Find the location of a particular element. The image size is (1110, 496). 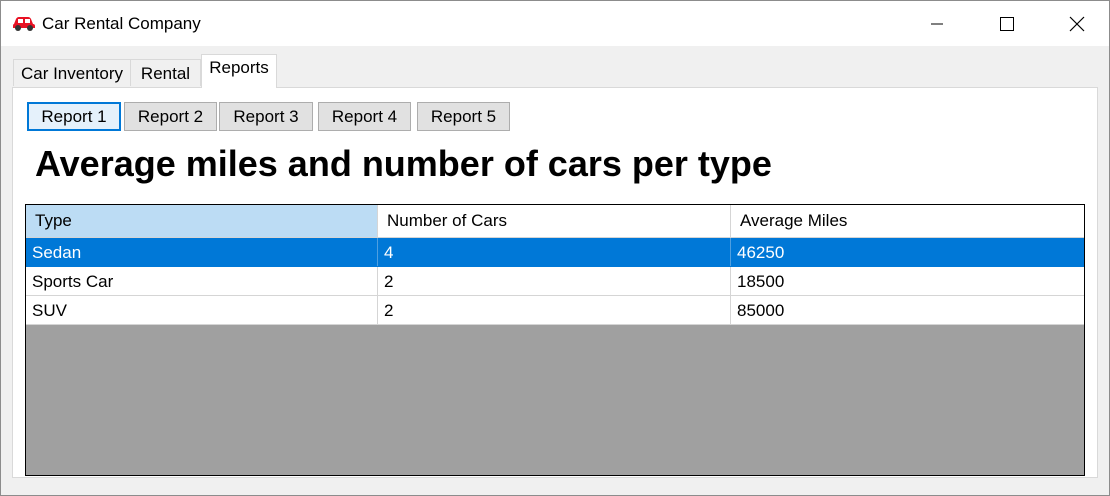

table-row: SUV 2 85000 is located at coordinates (555, 310).